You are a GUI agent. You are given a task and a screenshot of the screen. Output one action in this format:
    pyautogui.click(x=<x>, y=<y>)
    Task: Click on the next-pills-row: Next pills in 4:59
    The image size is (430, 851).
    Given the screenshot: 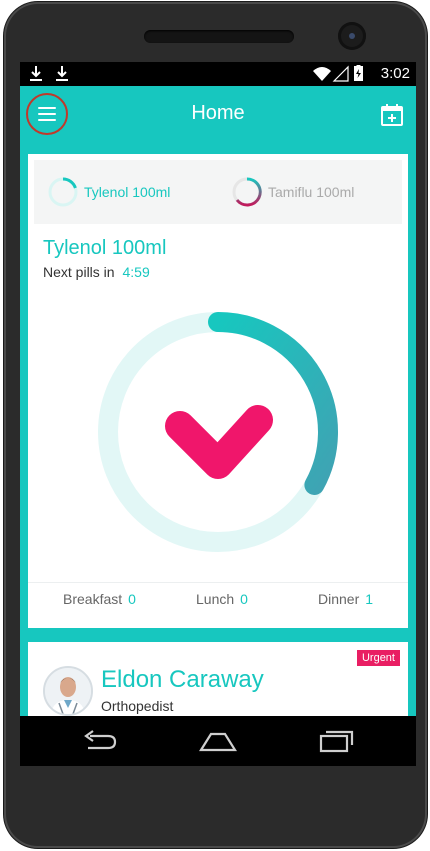 What is the action you would take?
    pyautogui.click(x=96, y=272)
    